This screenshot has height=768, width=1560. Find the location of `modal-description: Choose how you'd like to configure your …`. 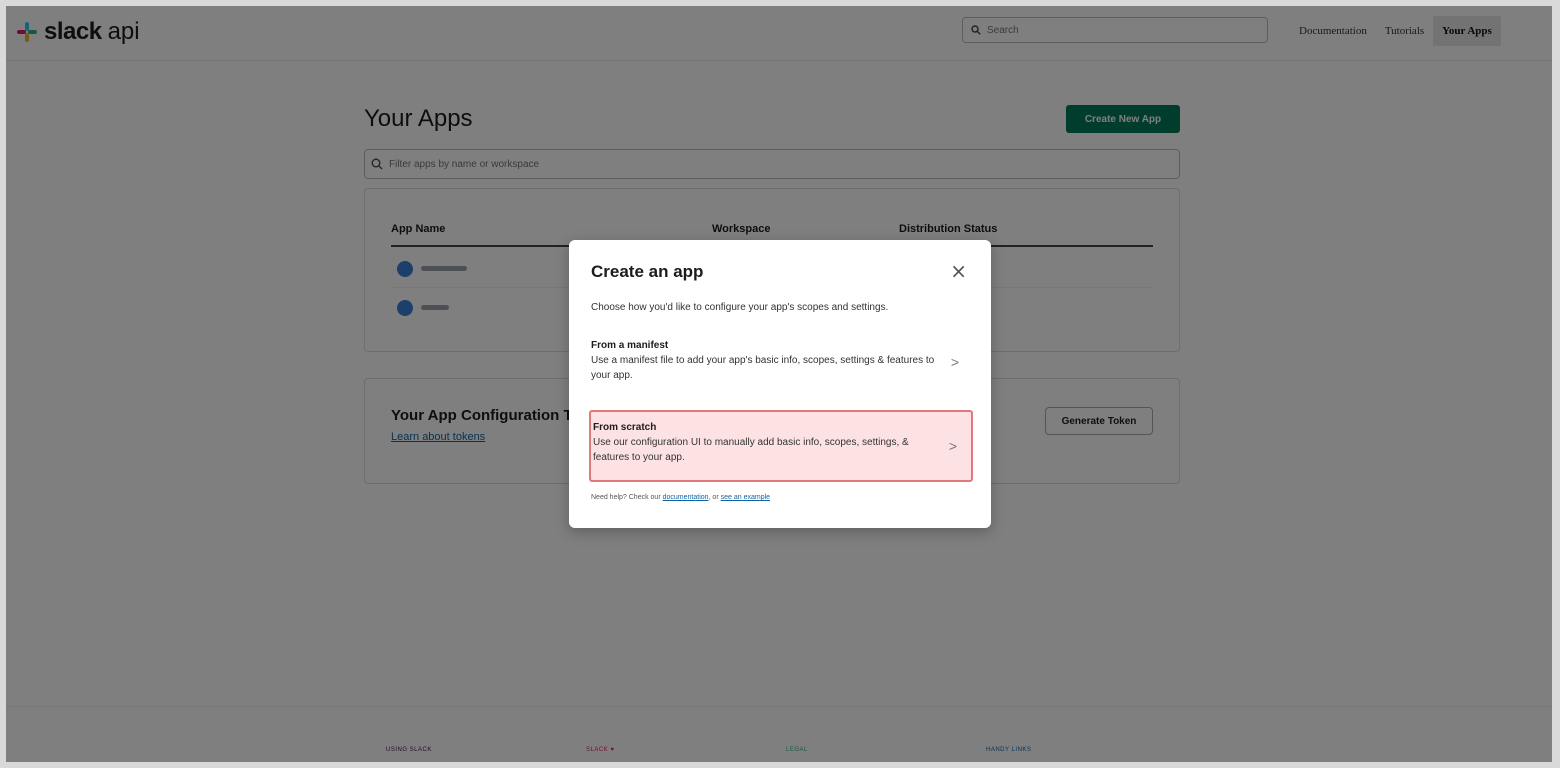

modal-description: Choose how you'd like to configure your … is located at coordinates (740, 307).